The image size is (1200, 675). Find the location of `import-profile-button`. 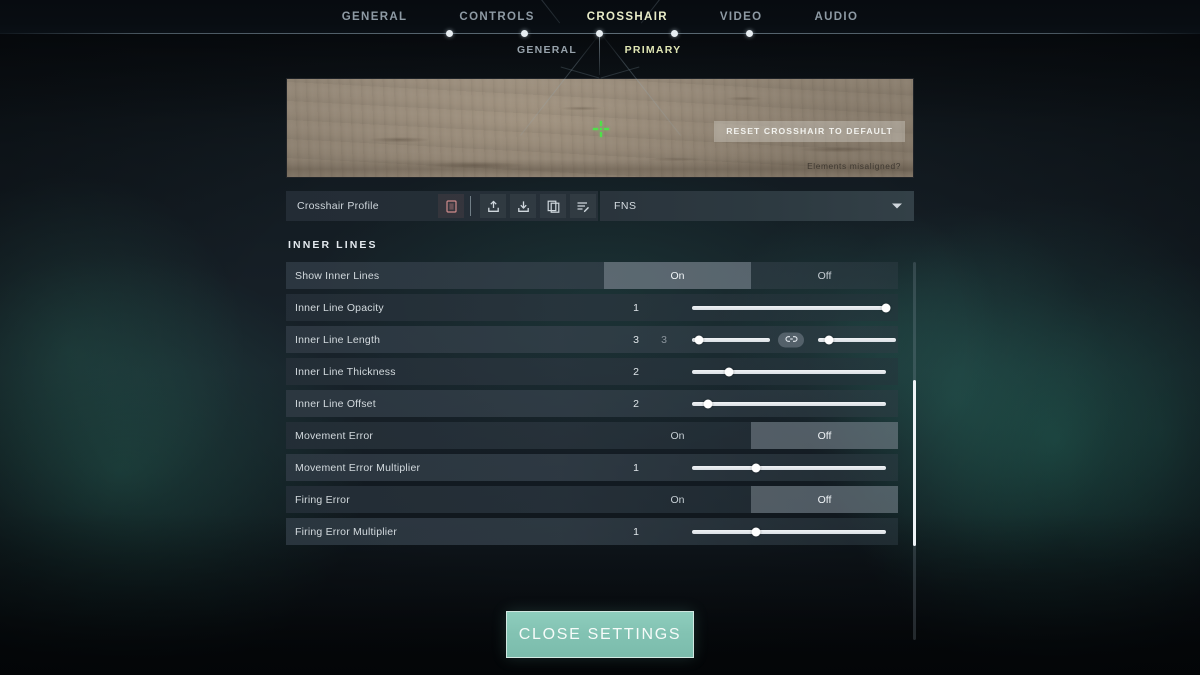

import-profile-button is located at coordinates (493, 206).